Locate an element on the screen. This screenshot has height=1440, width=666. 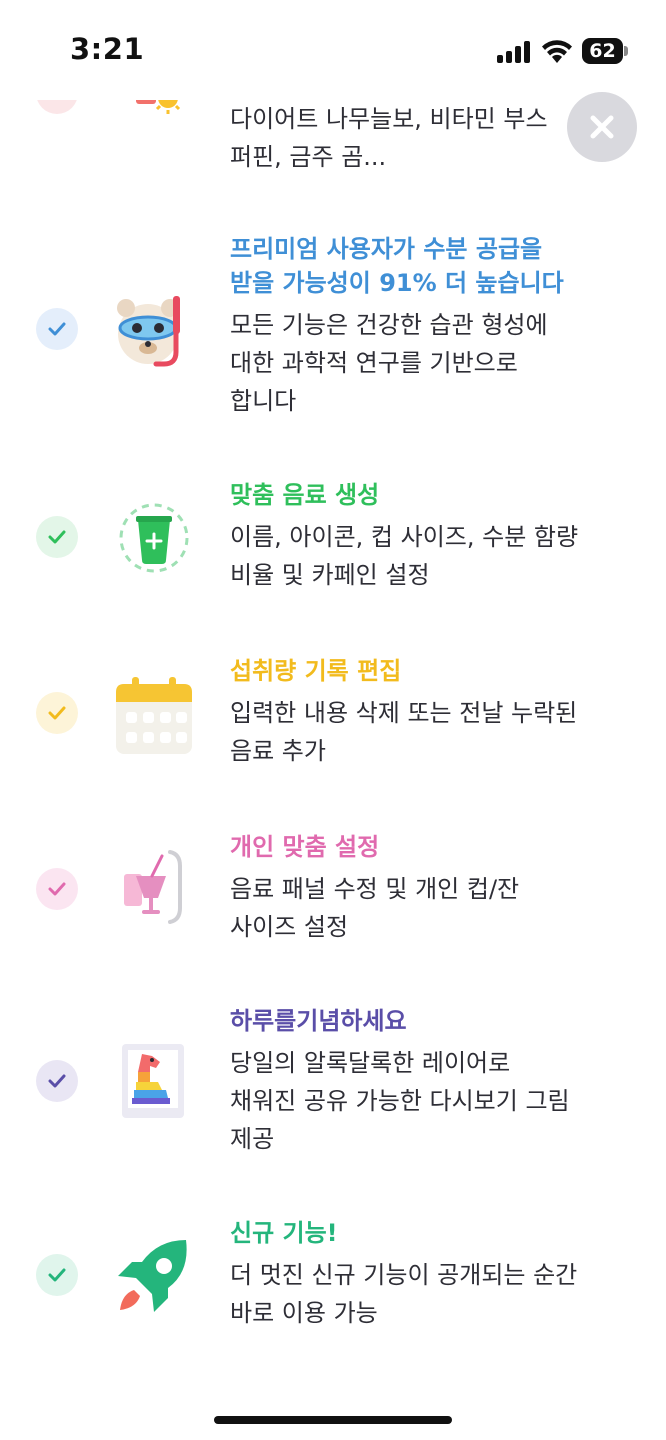
feature-desc-line: 바로 이용 가능 is located at coordinates (304, 1313).